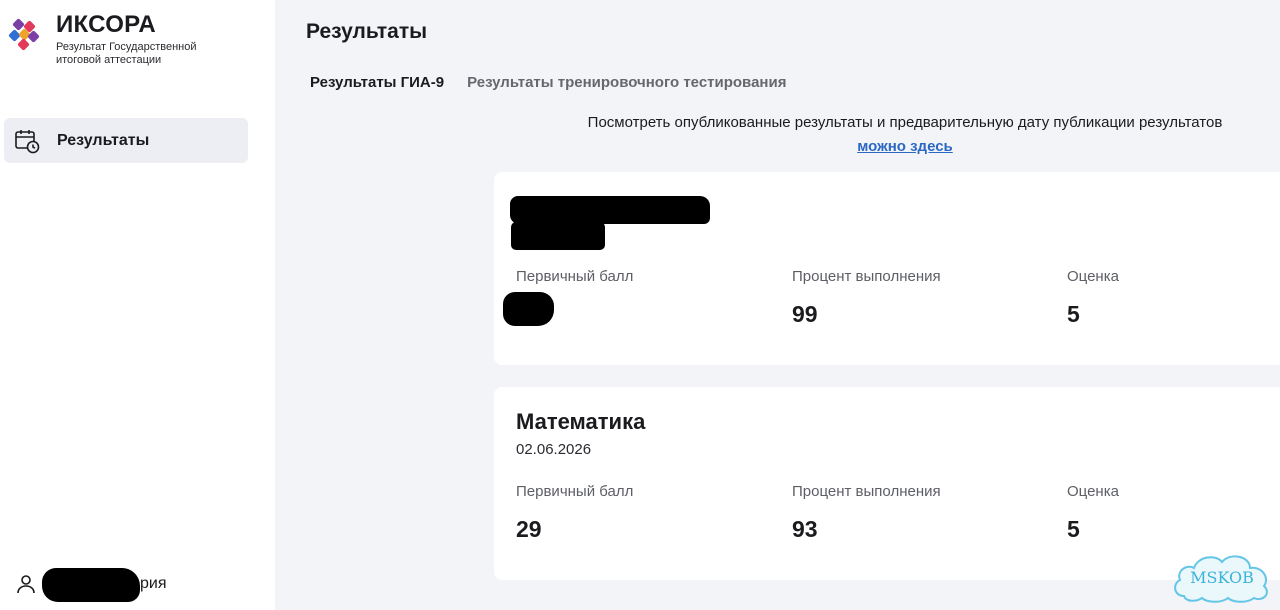  What do you see at coordinates (153, 583) in the screenshot?
I see `user-name-suffix: рия` at bounding box center [153, 583].